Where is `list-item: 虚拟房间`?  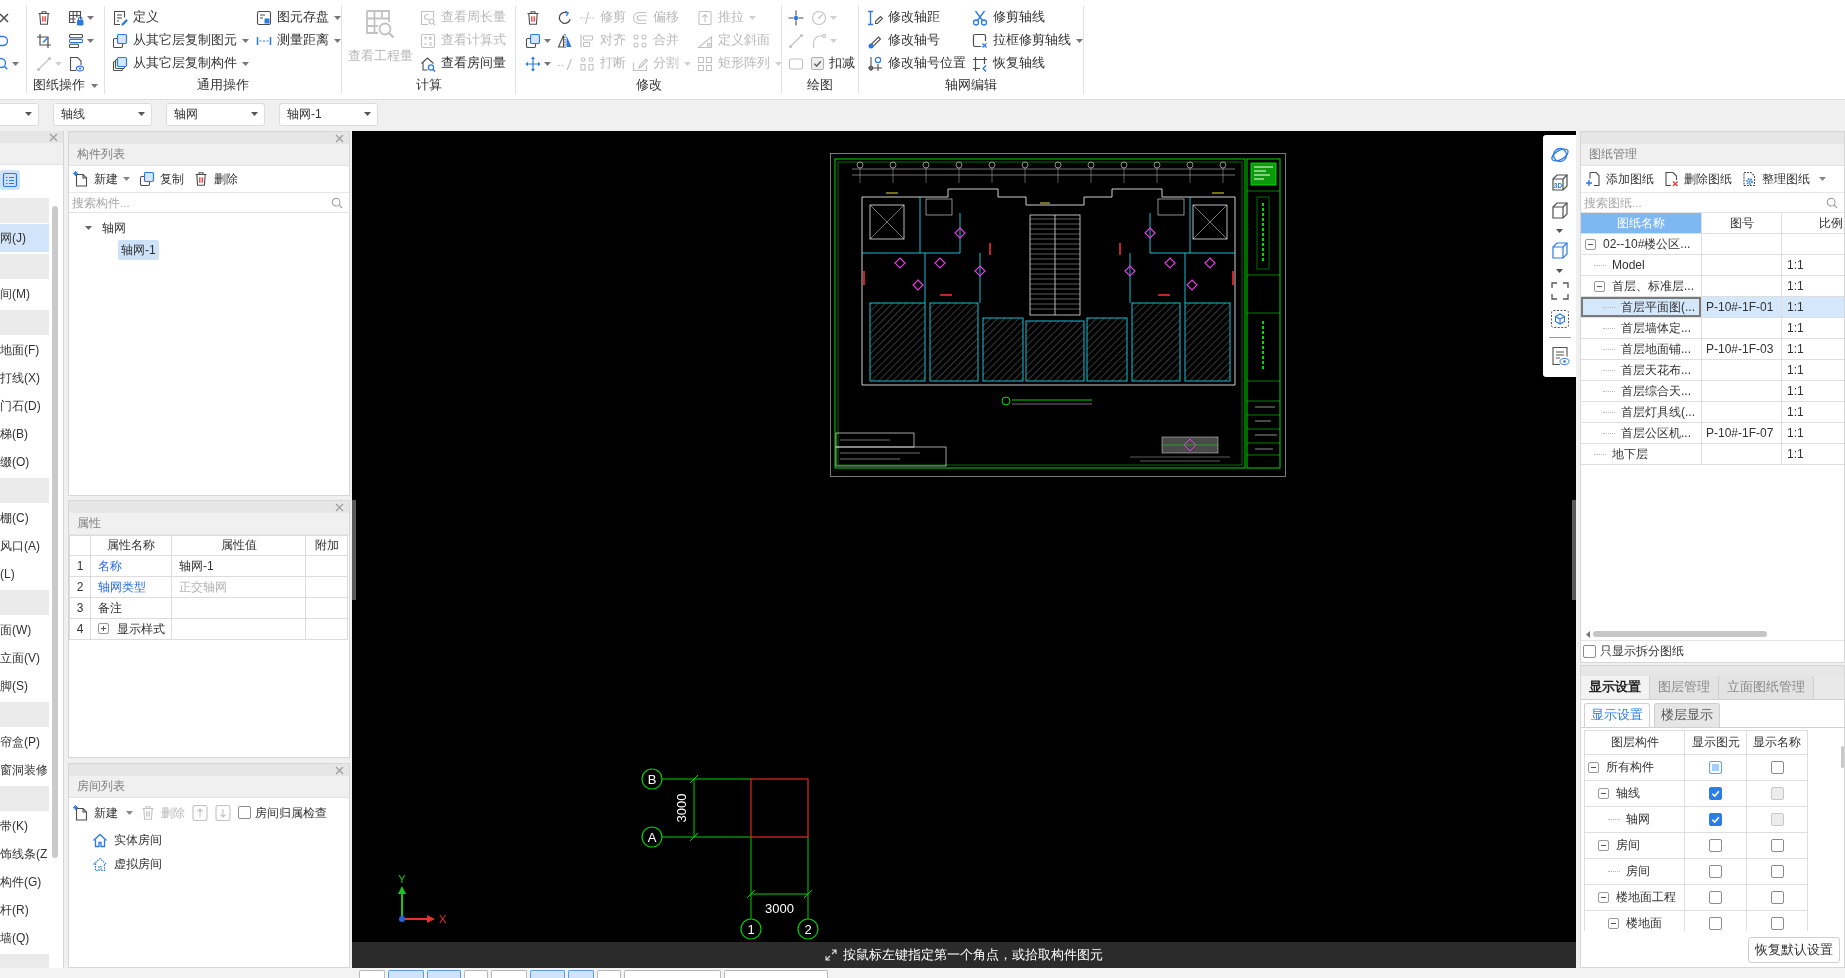 list-item: 虚拟房间 is located at coordinates (127, 864).